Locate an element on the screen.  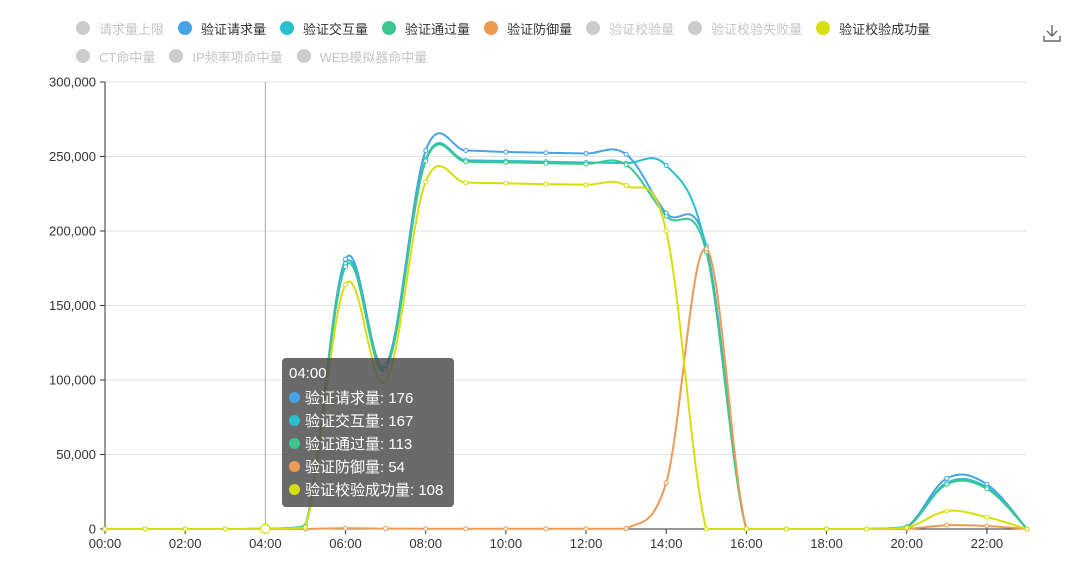
legend-label: 请求量上限 is located at coordinates (132, 29).